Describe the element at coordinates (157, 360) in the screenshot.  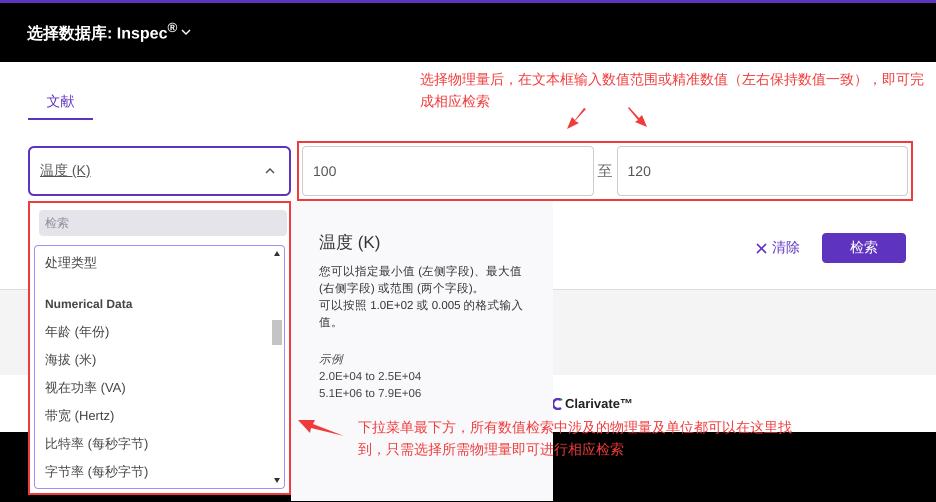
I see `option-item: 海拔 (米)` at that location.